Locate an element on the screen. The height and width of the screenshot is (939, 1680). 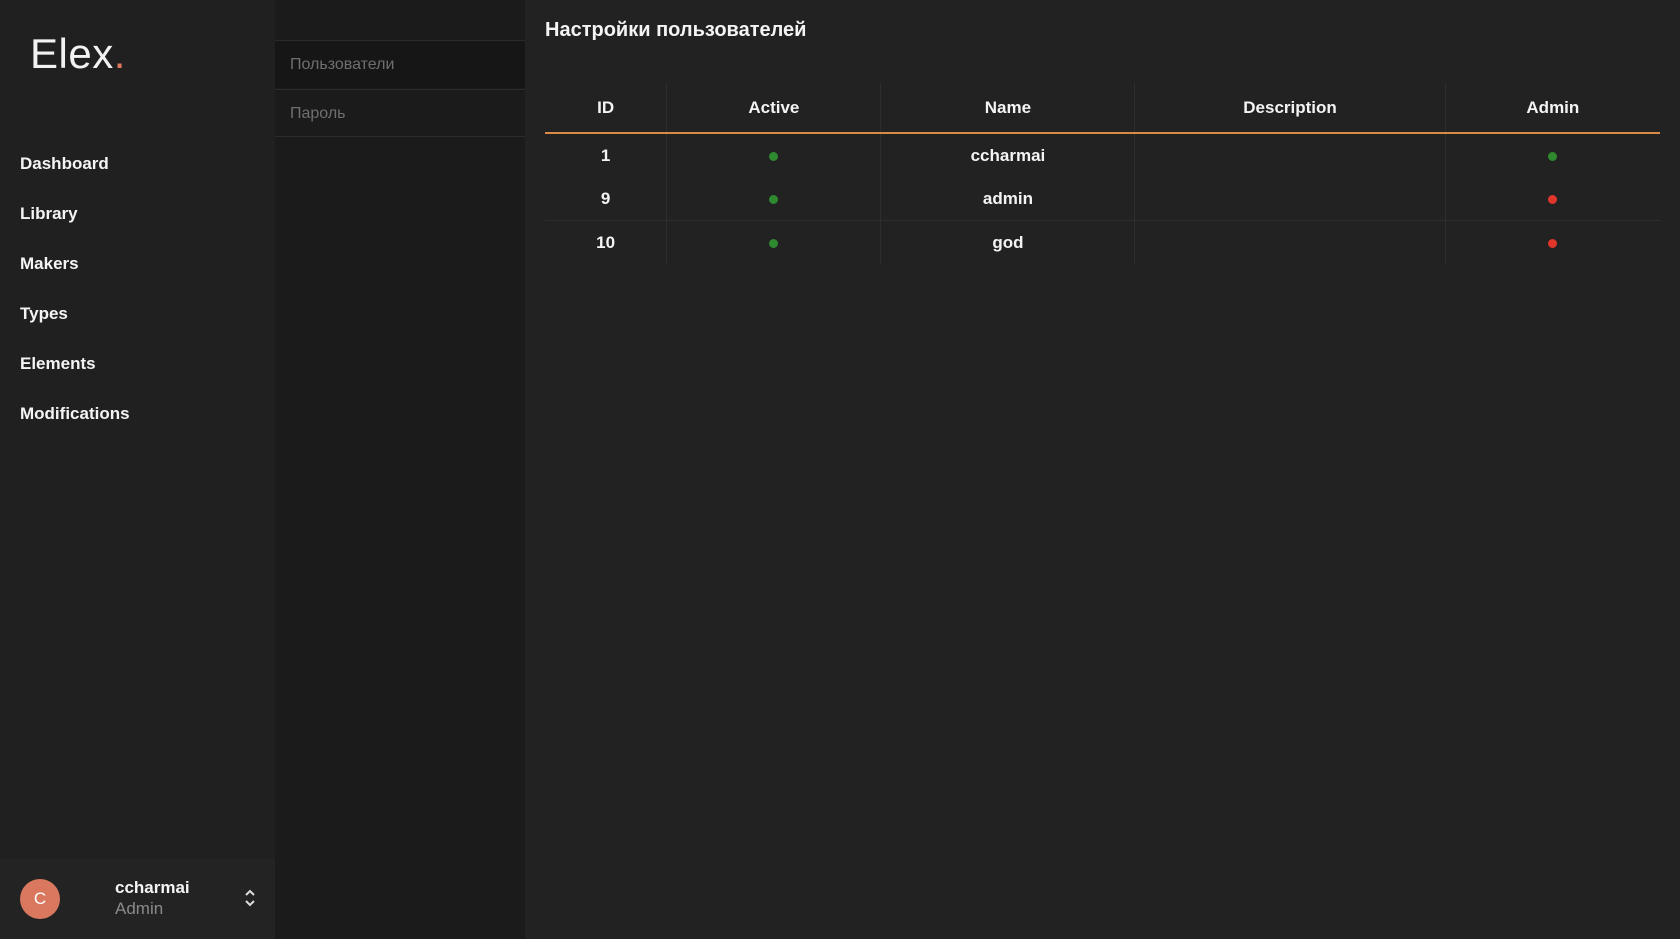
nav-item-library: Library is located at coordinates (75, 225).